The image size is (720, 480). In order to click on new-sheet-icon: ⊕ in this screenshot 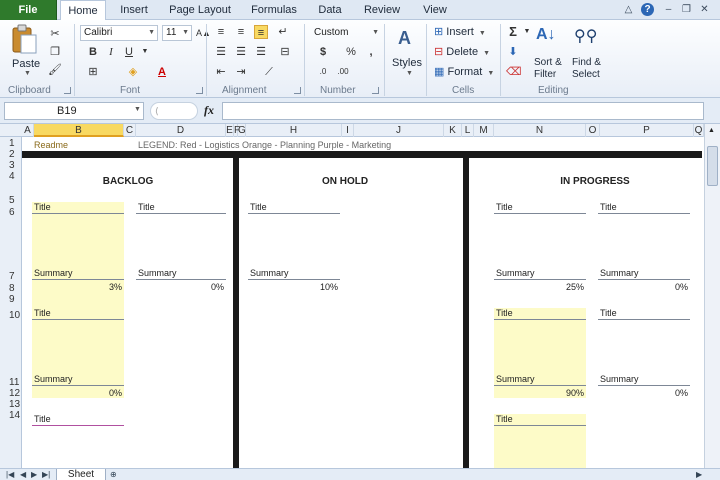, I will do `click(116, 475)`.